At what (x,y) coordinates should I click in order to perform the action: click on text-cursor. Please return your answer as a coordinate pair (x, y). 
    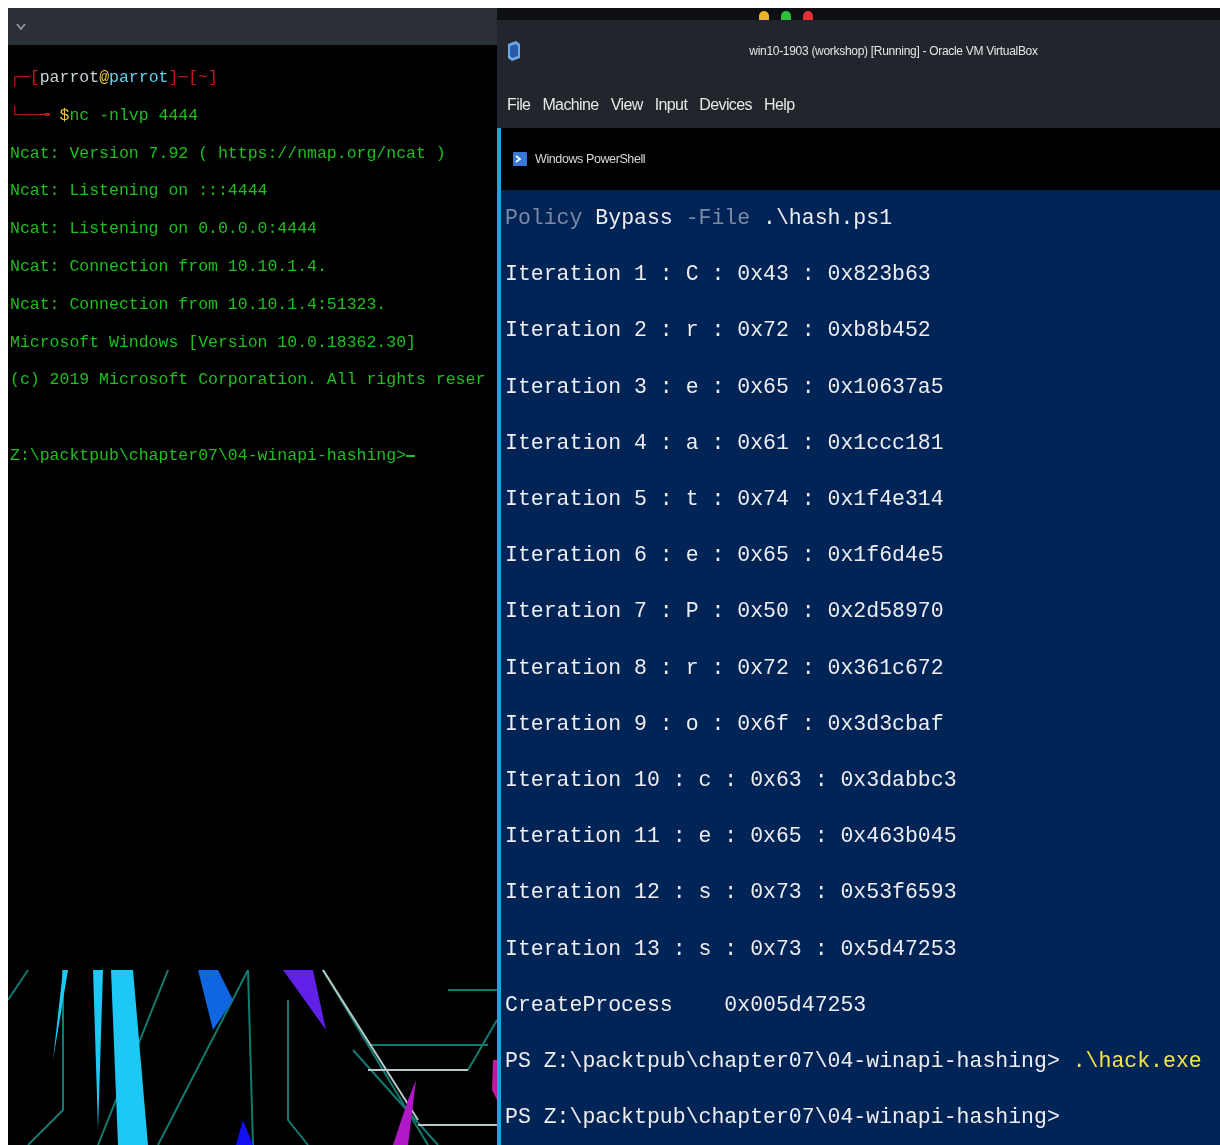
    Looking at the image, I should click on (411, 455).